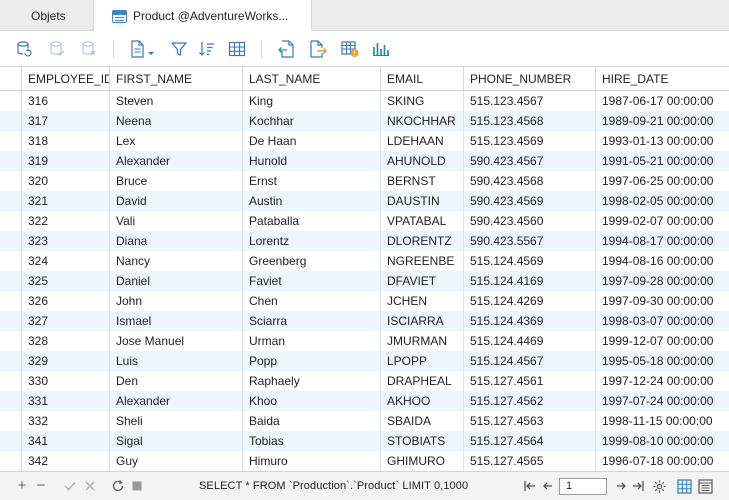  What do you see at coordinates (530, 381) in the screenshot?
I see `cell-phone-number: 515.127.4561` at bounding box center [530, 381].